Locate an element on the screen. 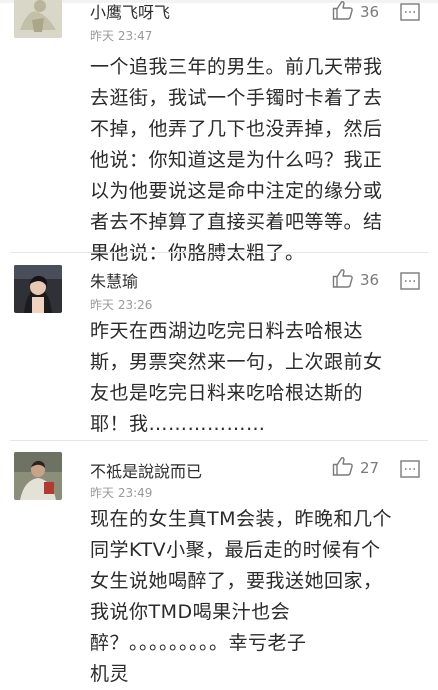  comment-line: 女生说她喝醉了，要我送她回家， is located at coordinates (236, 581).